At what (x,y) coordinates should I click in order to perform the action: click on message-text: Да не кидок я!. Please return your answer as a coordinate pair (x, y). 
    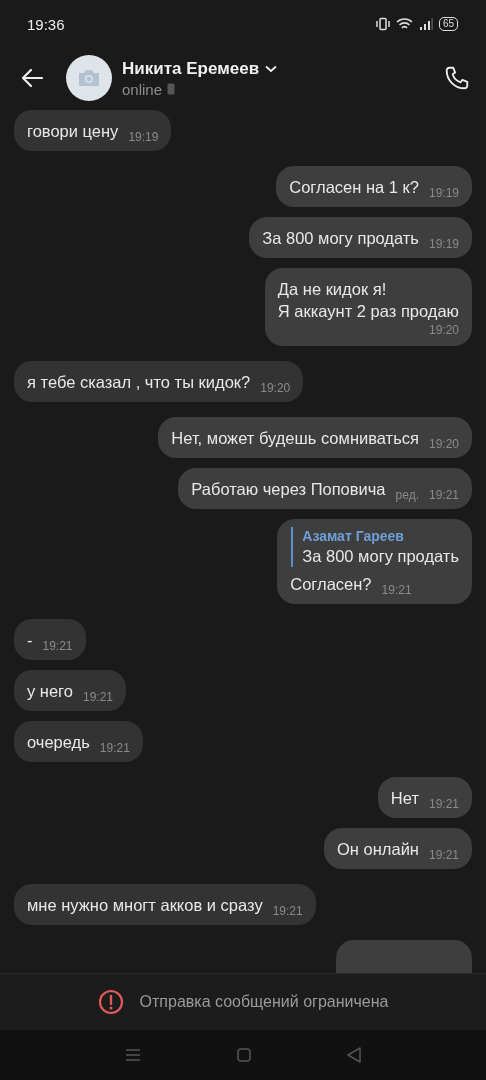
    Looking at the image, I should click on (332, 289).